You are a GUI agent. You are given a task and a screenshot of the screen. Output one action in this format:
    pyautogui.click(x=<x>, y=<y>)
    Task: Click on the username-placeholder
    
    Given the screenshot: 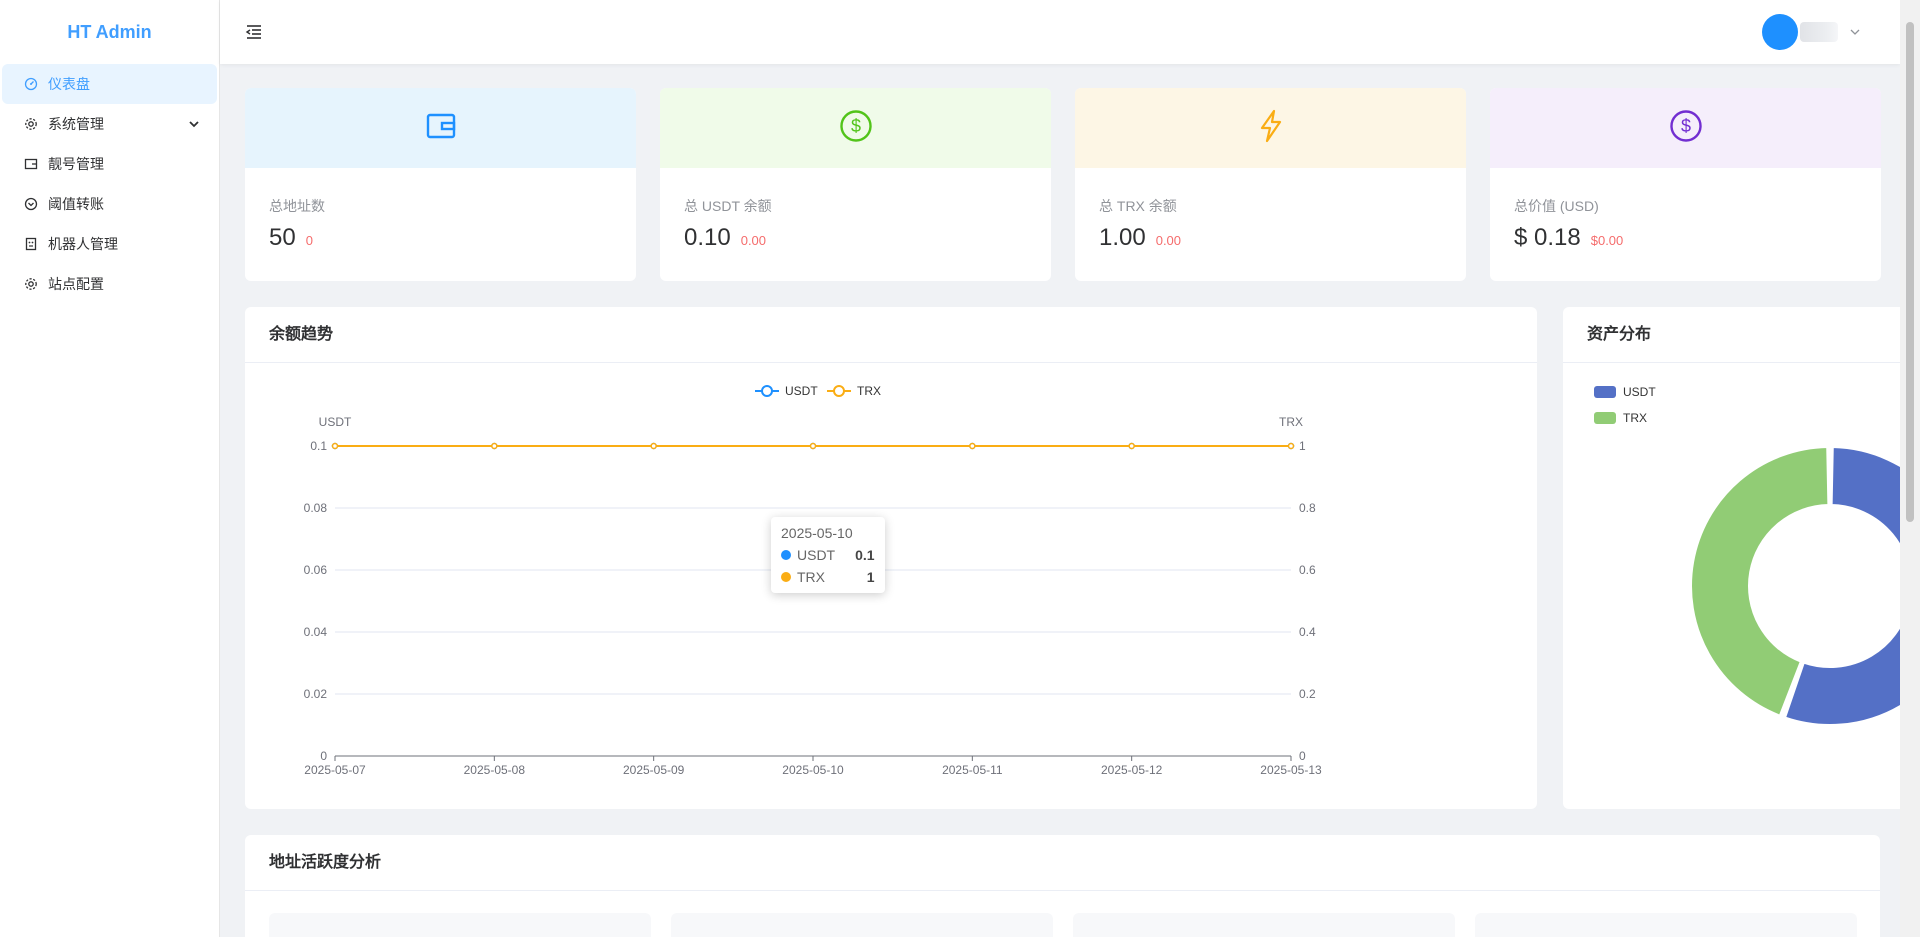 What is the action you would take?
    pyautogui.click(x=1819, y=32)
    